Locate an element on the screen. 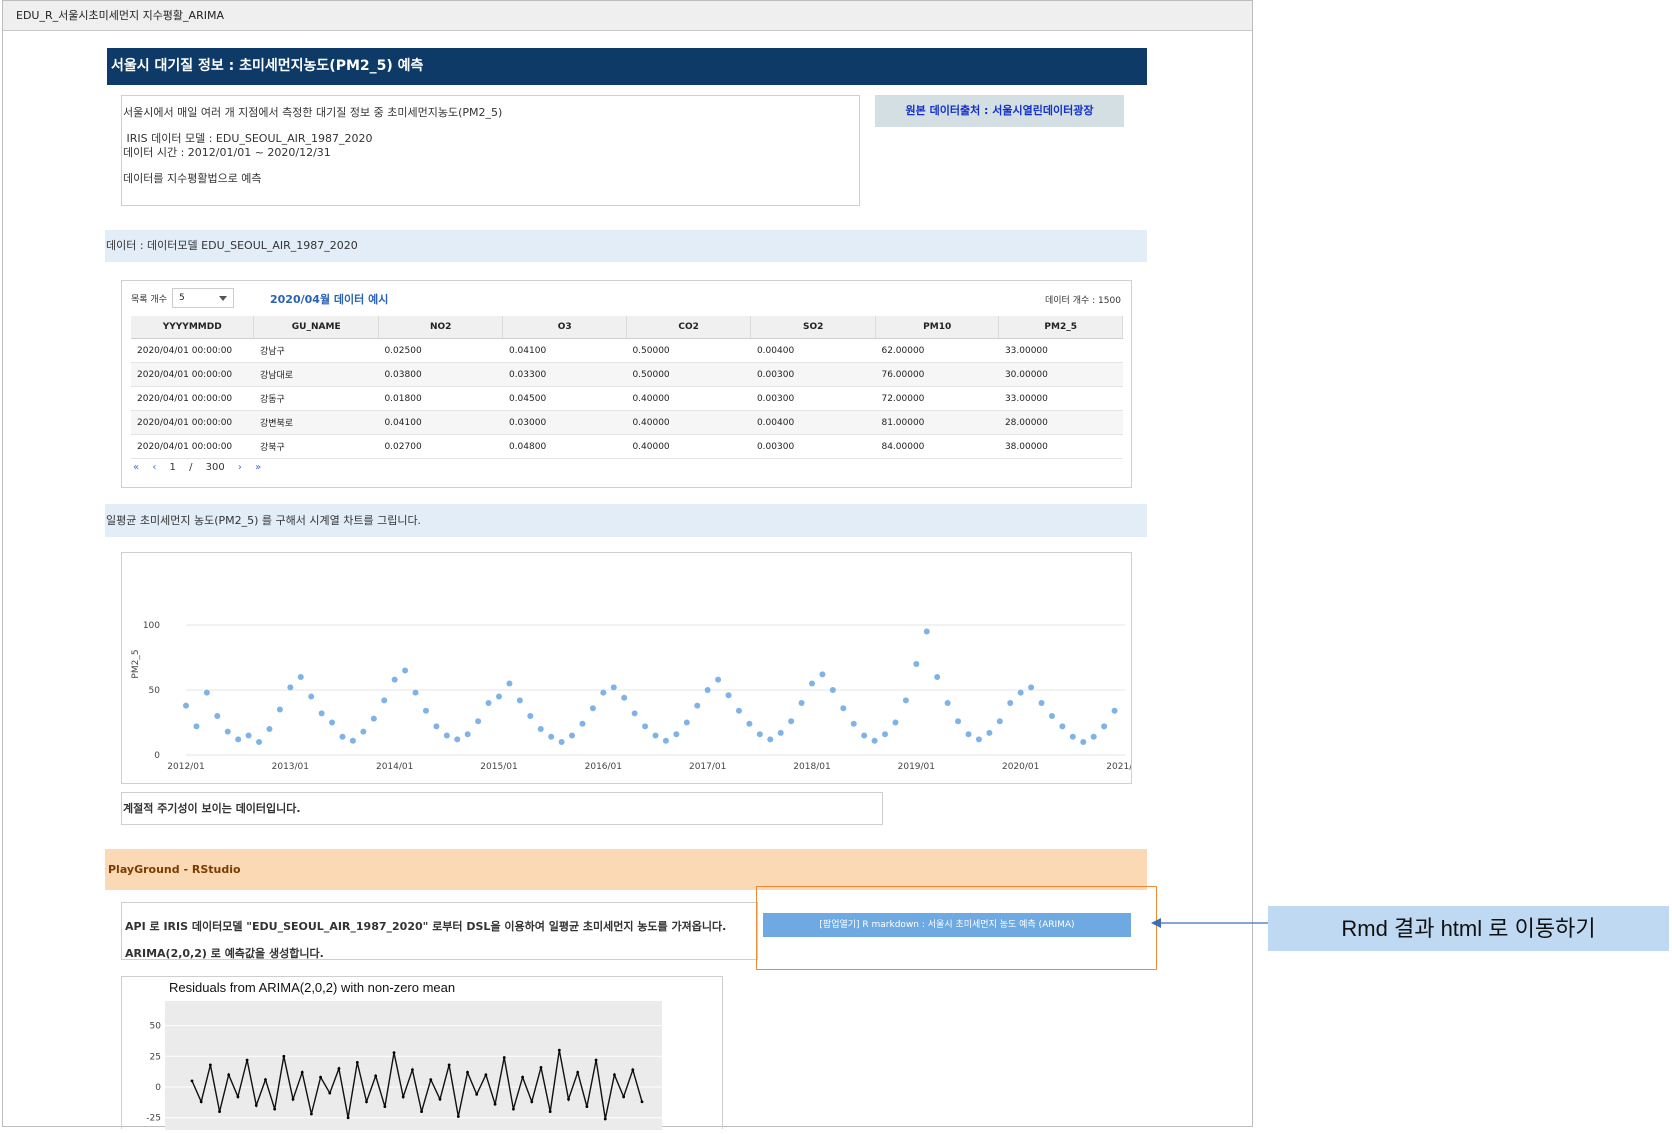 This screenshot has height=1134, width=1672. prev-page-button: ‹ is located at coordinates (154, 467).